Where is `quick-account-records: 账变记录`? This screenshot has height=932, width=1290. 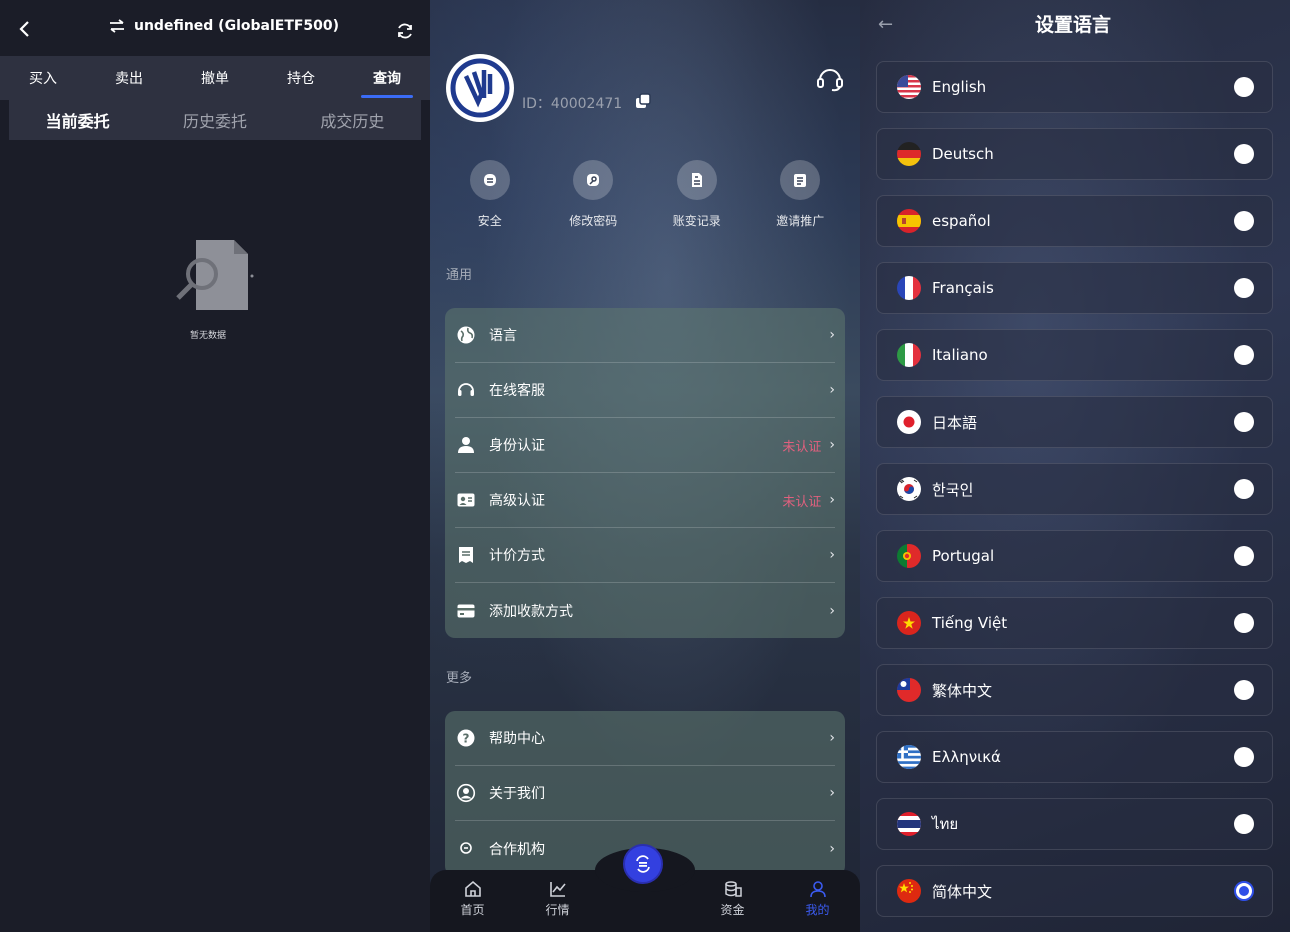 quick-account-records: 账变记录 is located at coordinates (697, 194).